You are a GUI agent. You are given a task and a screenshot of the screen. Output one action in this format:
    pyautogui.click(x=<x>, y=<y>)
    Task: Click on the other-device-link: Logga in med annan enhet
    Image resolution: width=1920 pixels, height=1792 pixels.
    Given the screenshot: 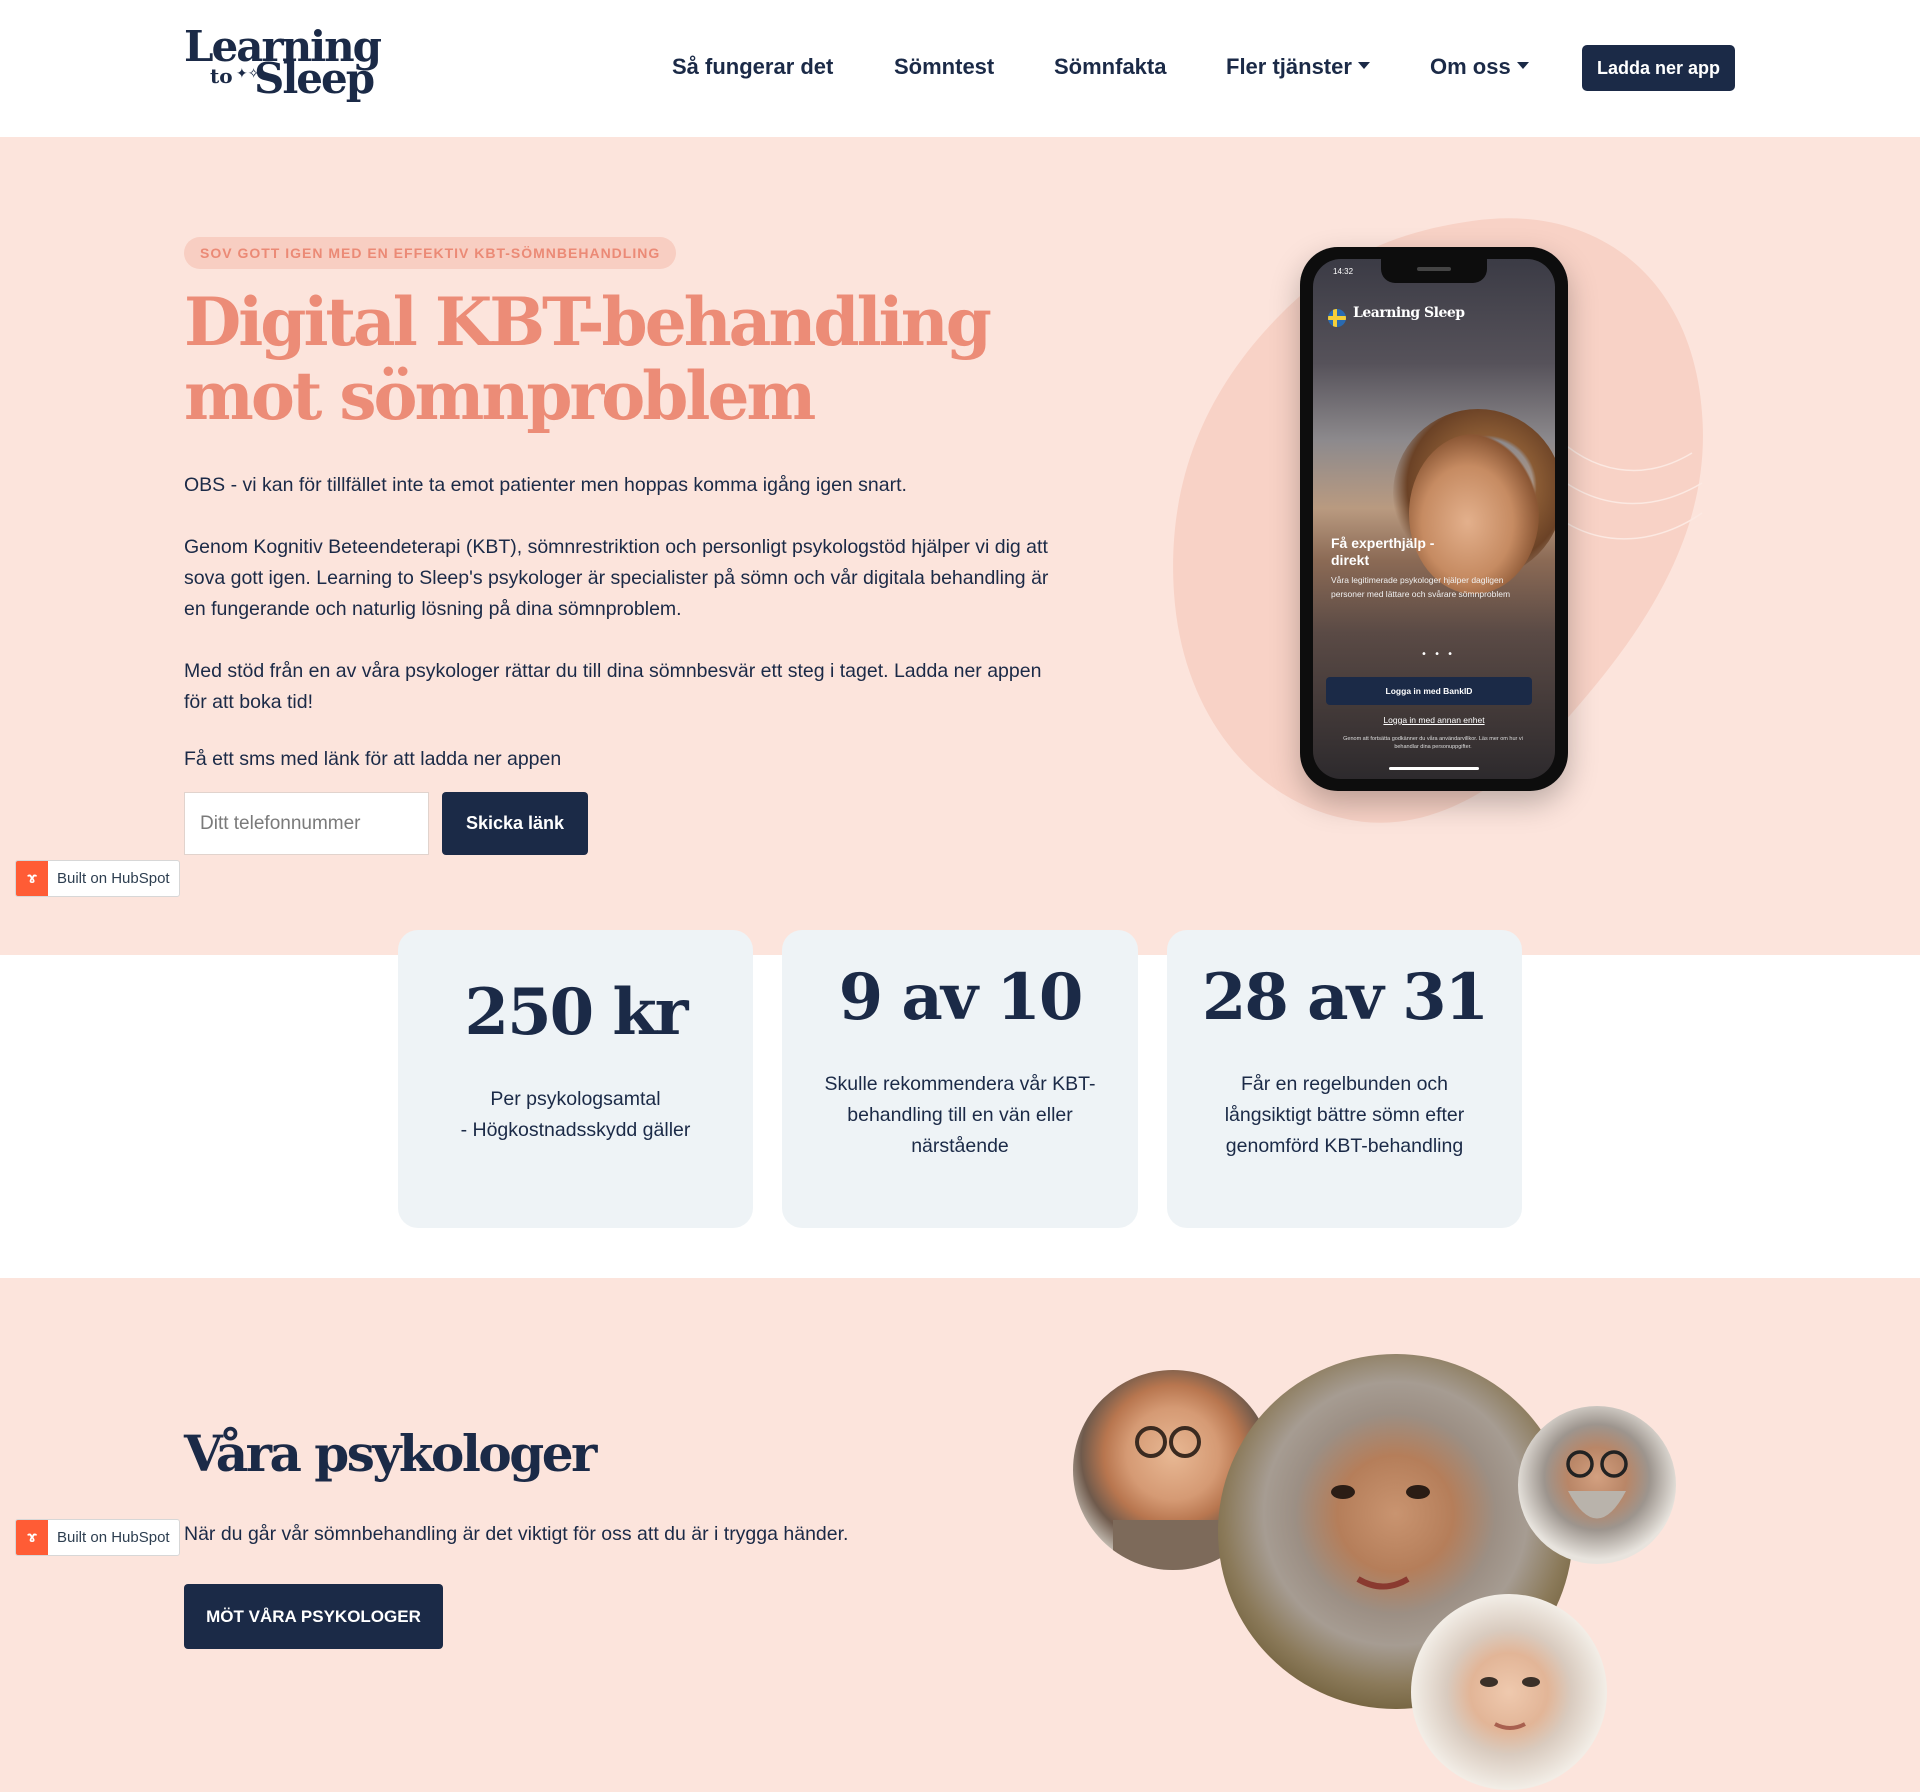 What is the action you would take?
    pyautogui.click(x=1434, y=720)
    